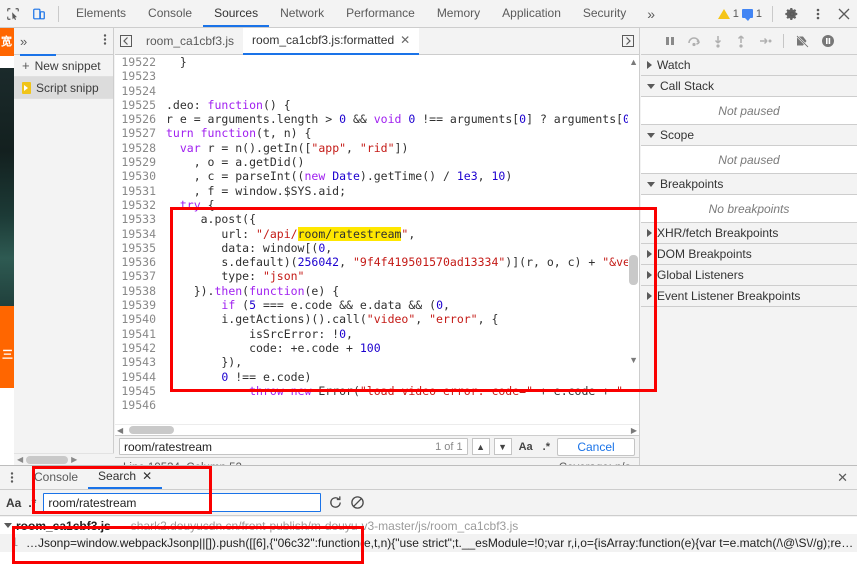  What do you see at coordinates (377, 233) in the screenshot?
I see `code-line: 19534 url: "/api/room/ratestream",` at bounding box center [377, 233].